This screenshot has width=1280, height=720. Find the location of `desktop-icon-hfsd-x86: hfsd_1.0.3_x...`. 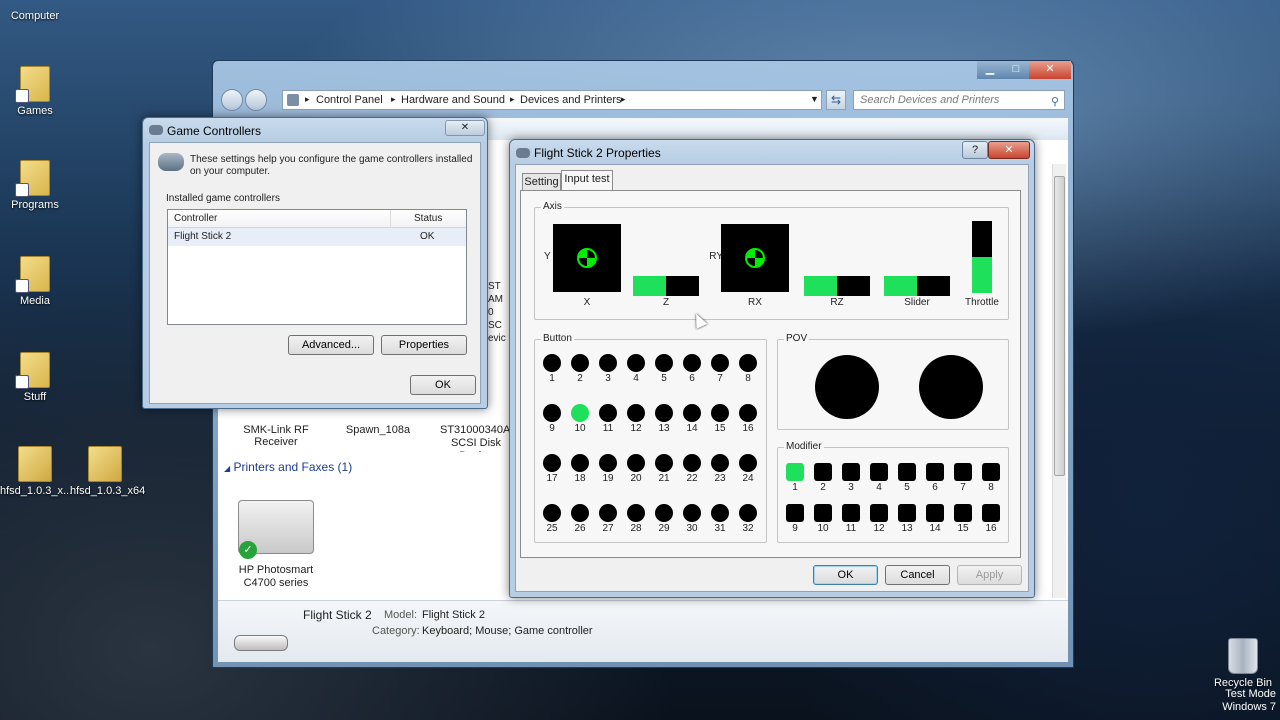

desktop-icon-hfsd-x86: hfsd_1.0.3_x... is located at coordinates (36, 471).